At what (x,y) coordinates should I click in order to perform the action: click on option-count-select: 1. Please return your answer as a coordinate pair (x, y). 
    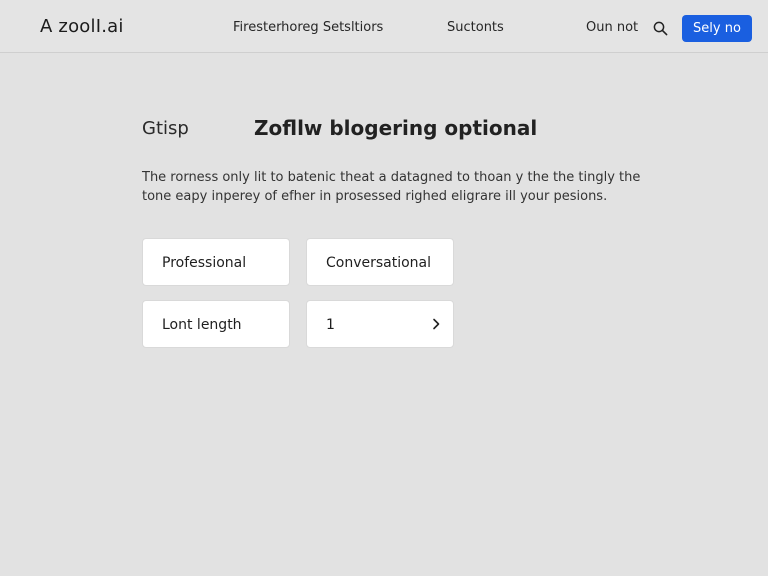
    Looking at the image, I should click on (380, 324).